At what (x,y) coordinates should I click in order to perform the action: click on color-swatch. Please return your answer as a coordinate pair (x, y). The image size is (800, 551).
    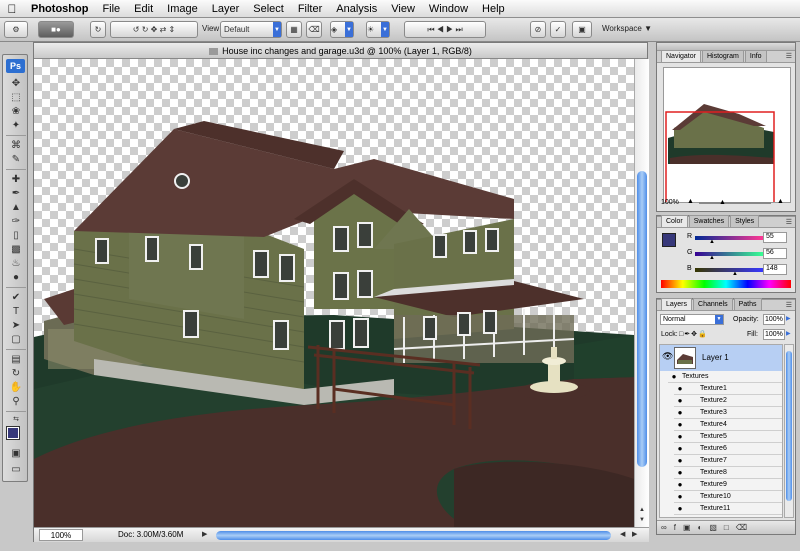
    Looking at the image, I should click on (669, 240).